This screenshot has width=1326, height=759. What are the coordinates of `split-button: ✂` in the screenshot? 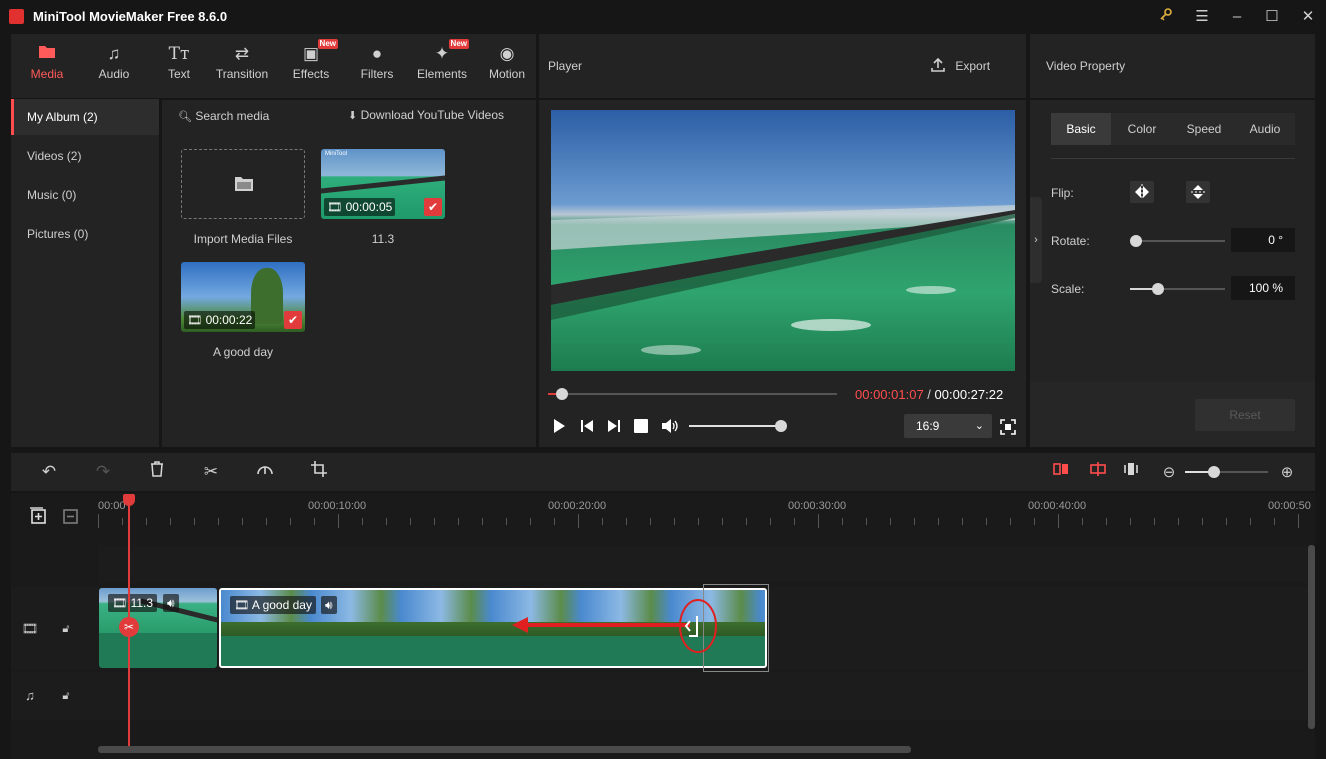 It's located at (211, 472).